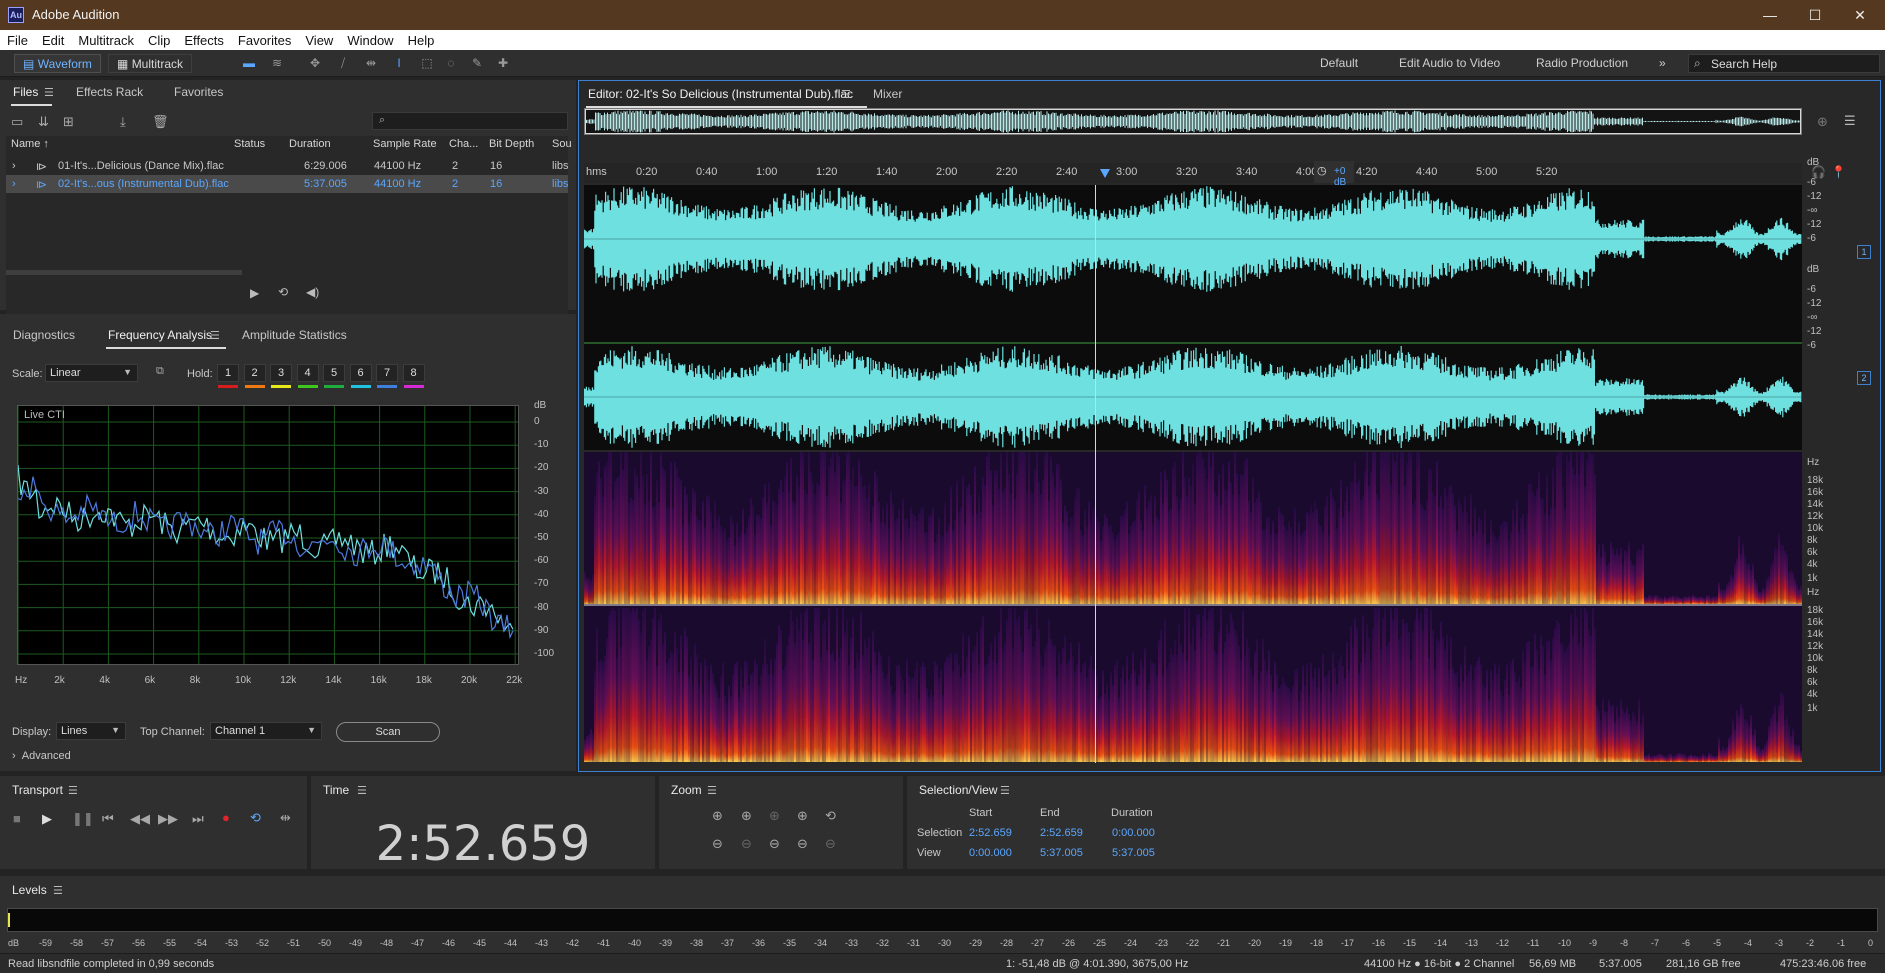  What do you see at coordinates (1133, 833) in the screenshot?
I see `selection-duration: 0:00.000` at bounding box center [1133, 833].